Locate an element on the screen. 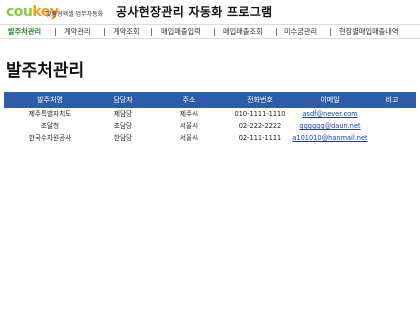 The image size is (420, 315). cell-client-name: 조달청 is located at coordinates (50, 126).